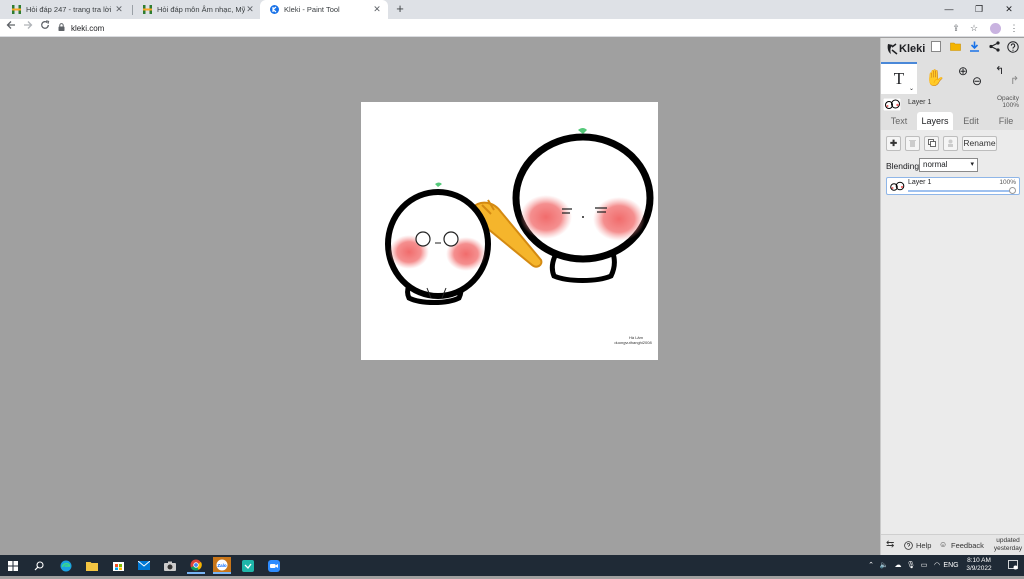 The height and width of the screenshot is (579, 1024). I want to click on share-icon, so click(994, 48).